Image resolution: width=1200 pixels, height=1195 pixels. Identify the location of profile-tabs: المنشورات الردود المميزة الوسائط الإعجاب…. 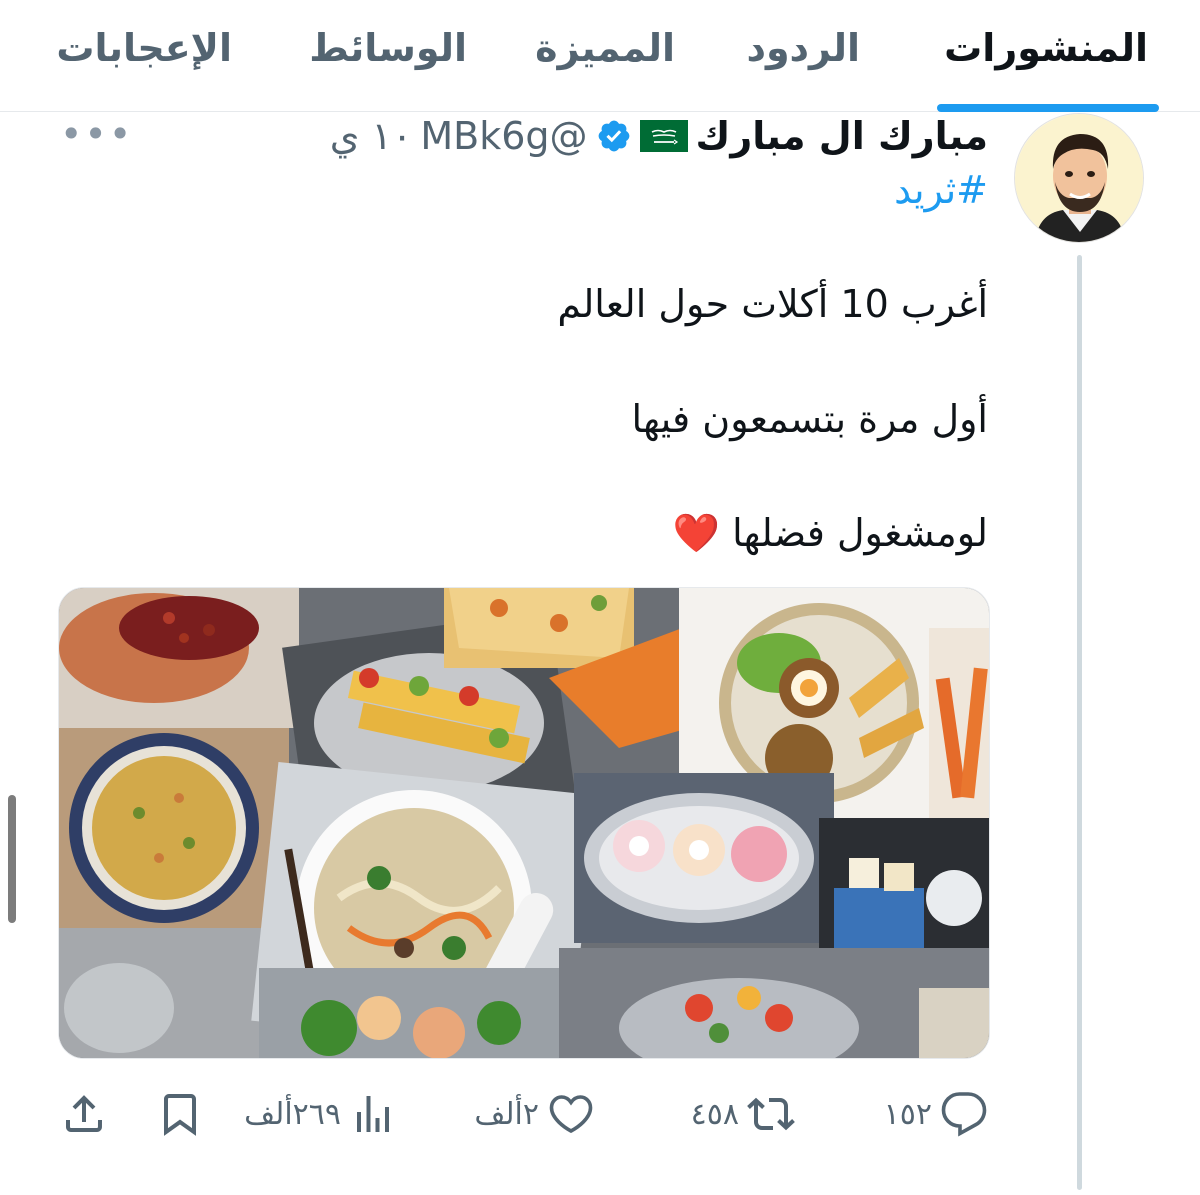
(600, 56).